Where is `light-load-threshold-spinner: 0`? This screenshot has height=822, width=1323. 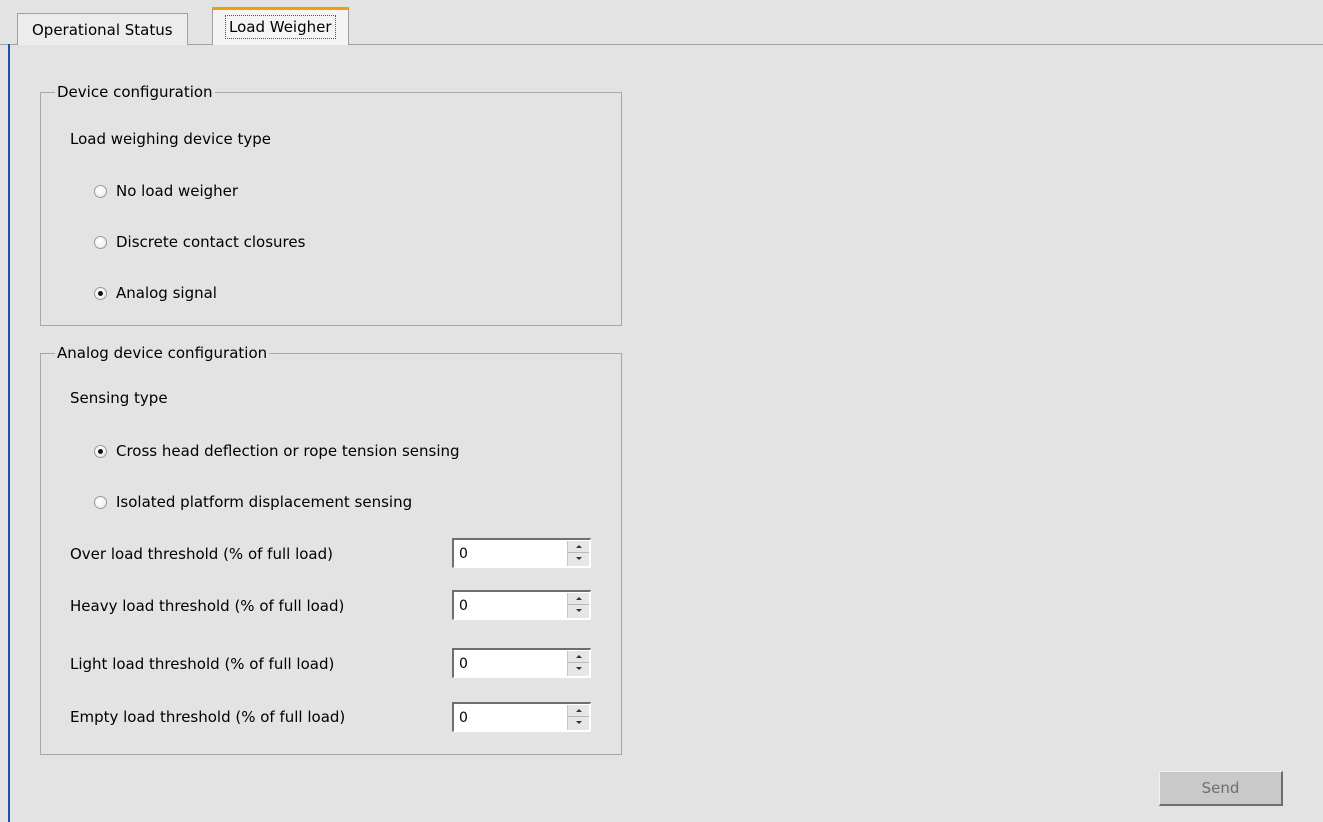 light-load-threshold-spinner: 0 is located at coordinates (521, 663).